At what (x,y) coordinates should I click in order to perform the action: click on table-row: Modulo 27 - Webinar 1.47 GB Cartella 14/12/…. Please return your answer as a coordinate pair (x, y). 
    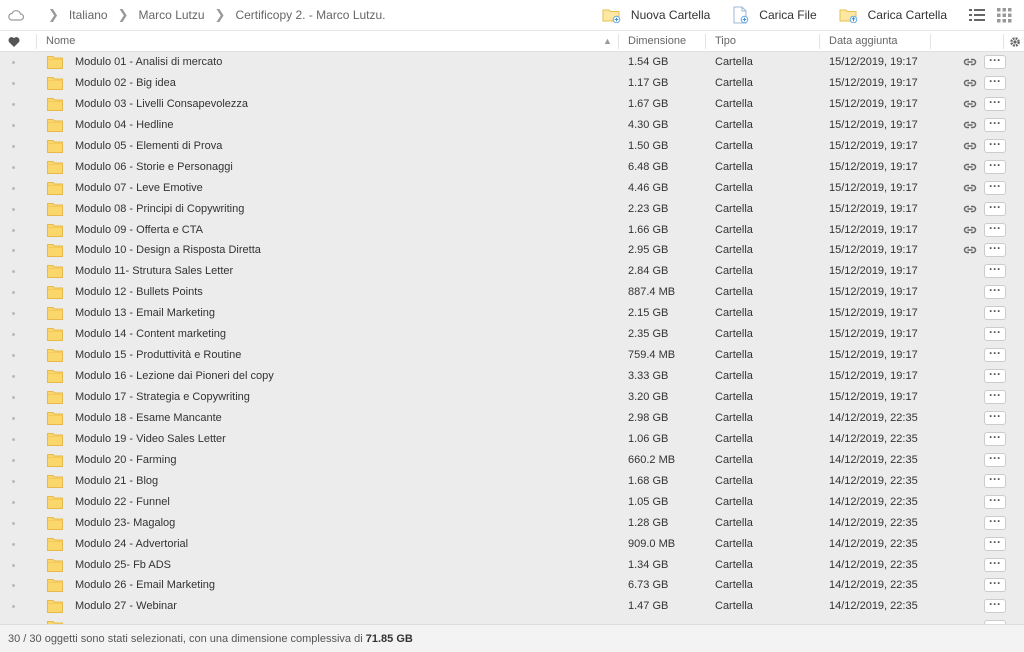
    Looking at the image, I should click on (512, 607).